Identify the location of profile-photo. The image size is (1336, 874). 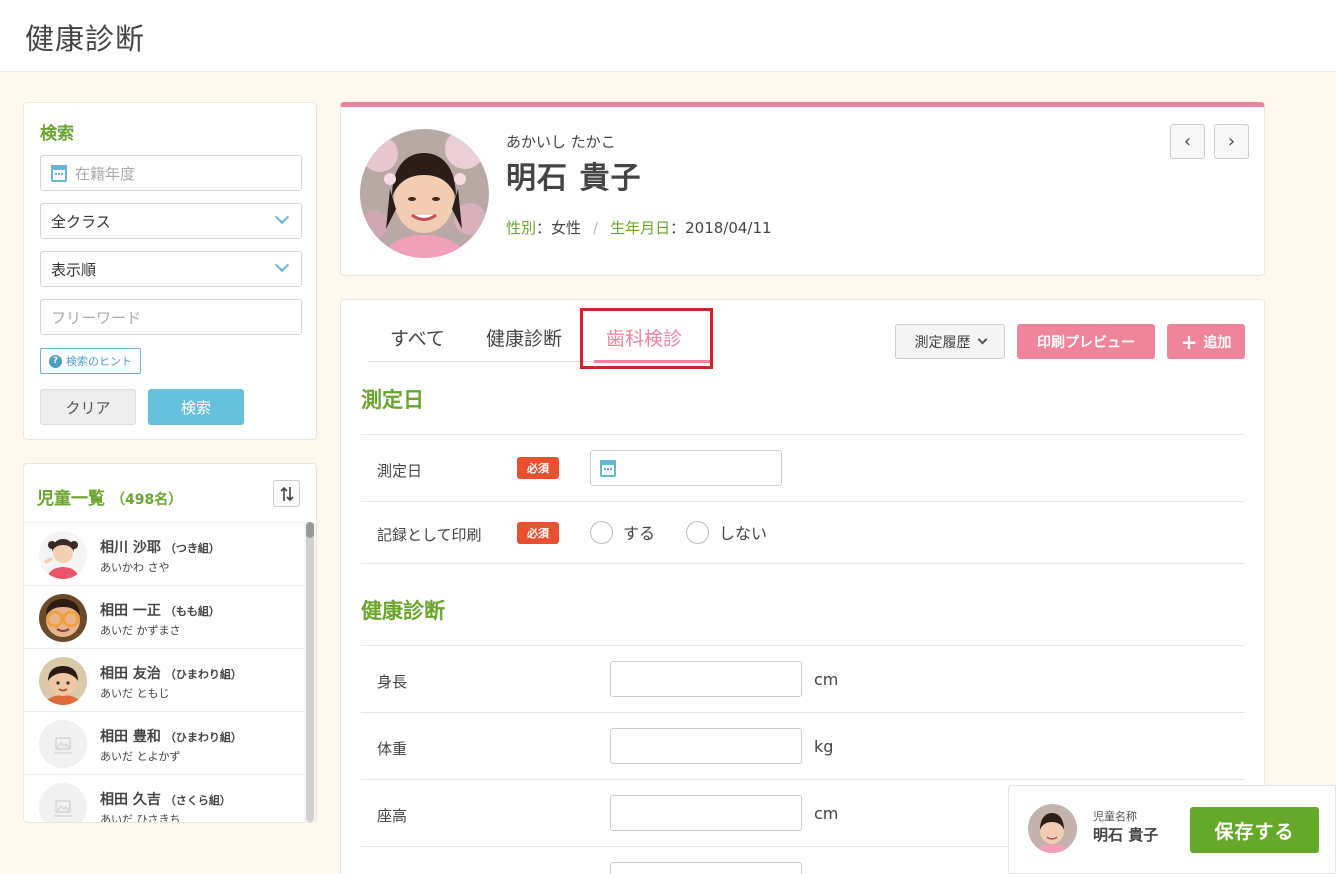
(424, 193).